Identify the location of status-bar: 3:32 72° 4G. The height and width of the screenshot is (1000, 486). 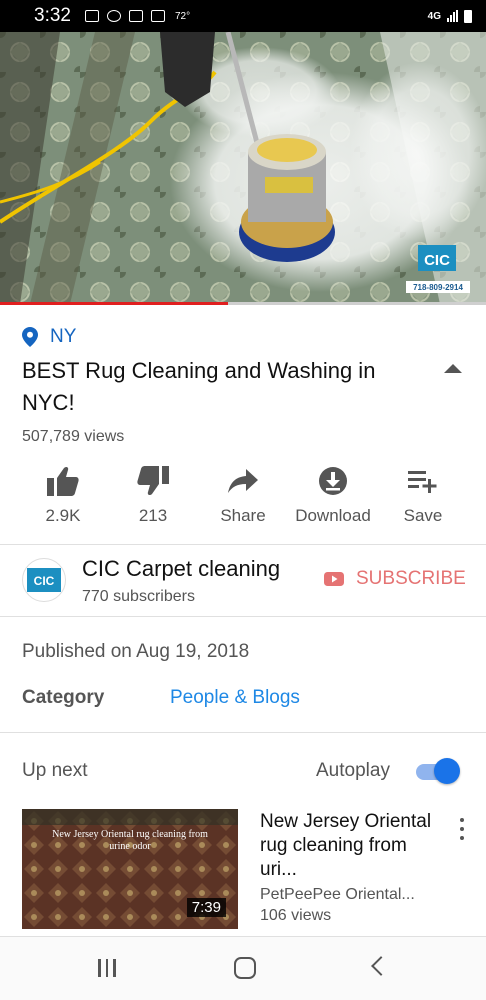
(243, 16).